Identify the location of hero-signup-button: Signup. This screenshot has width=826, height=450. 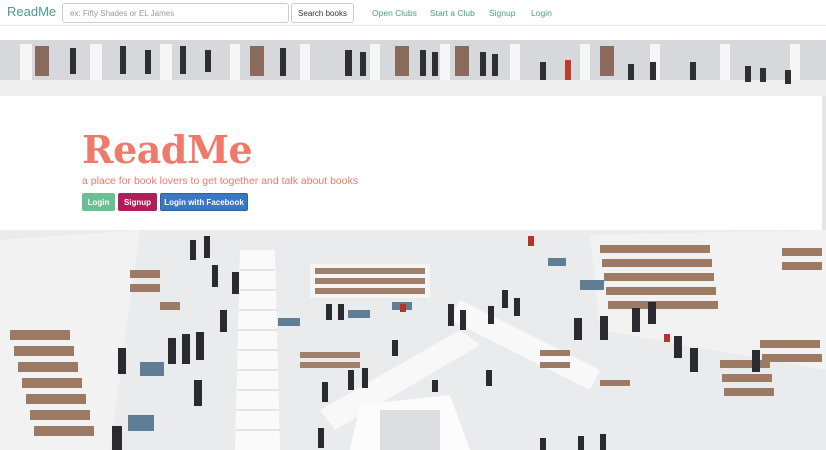
(137, 202).